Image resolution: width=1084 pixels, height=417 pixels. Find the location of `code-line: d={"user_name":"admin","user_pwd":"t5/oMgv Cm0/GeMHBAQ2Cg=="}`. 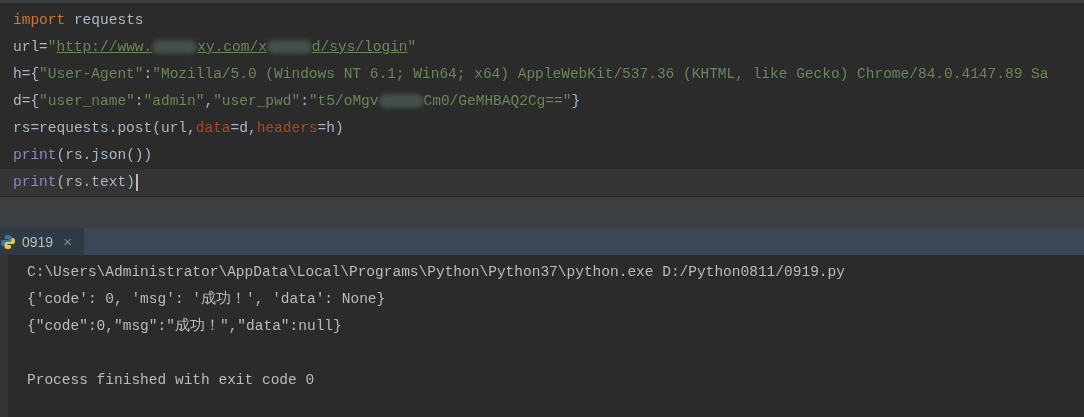

code-line: d={"user_name":"admin","user_pwd":"t5/oMgv Cm0/GeMHBAQ2Cg=="} is located at coordinates (297, 101).